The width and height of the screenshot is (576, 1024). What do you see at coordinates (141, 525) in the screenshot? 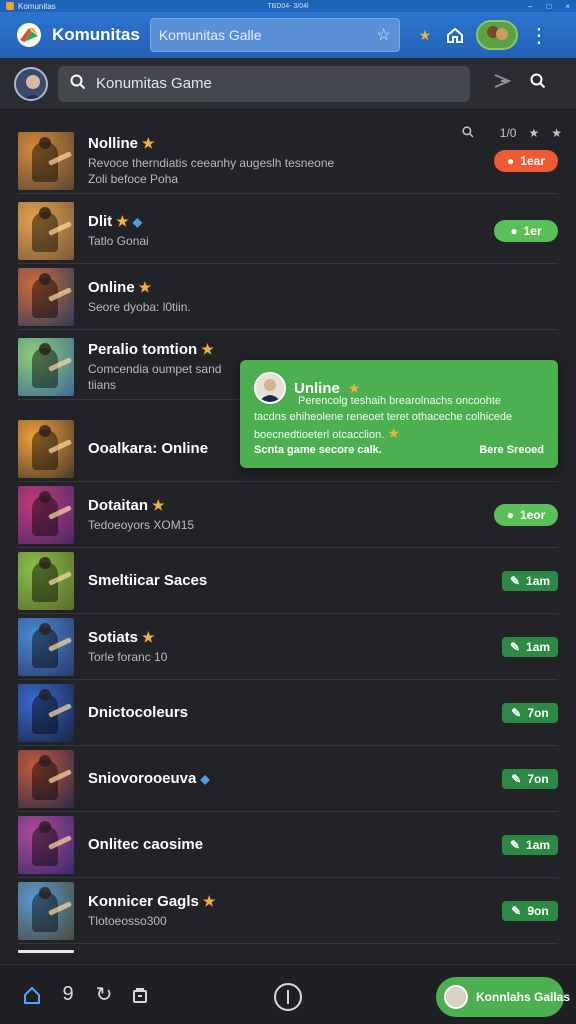
I see `list-item-subtitle: Tedoeoyors XOM15` at bounding box center [141, 525].